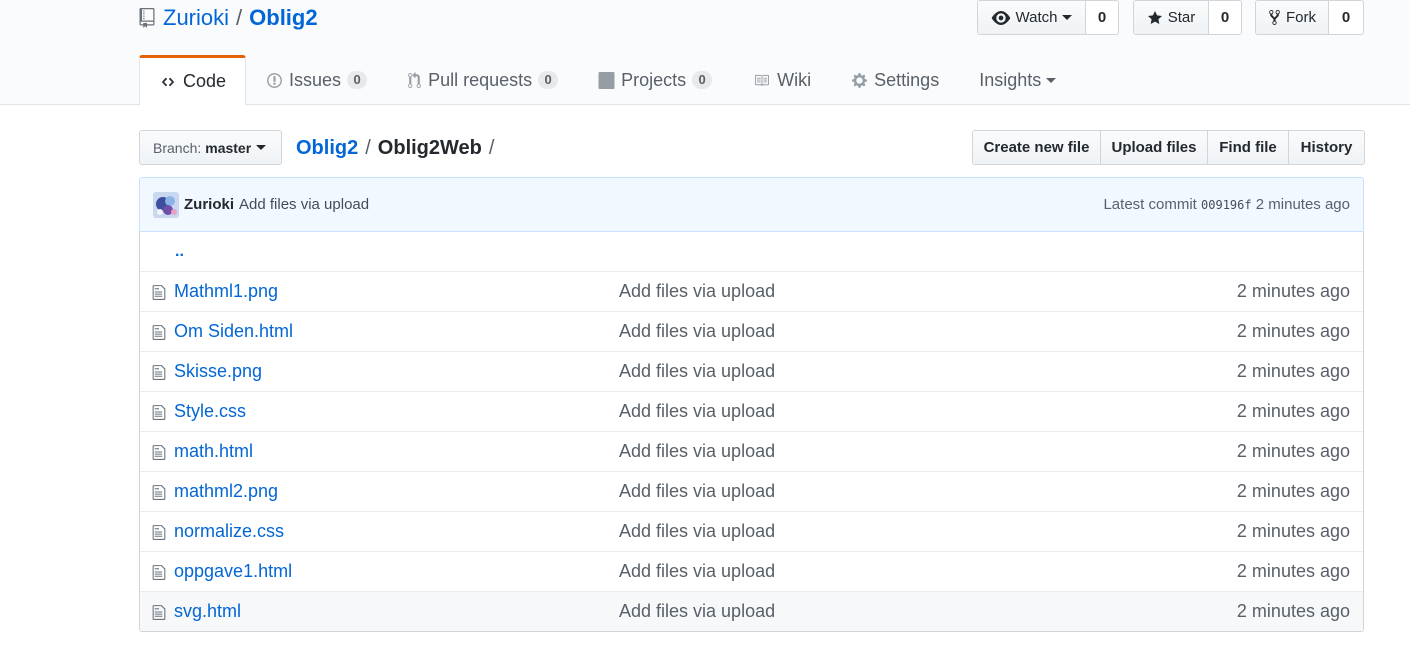  What do you see at coordinates (226, 291) in the screenshot?
I see `file-name-link: Mathml1.png` at bounding box center [226, 291].